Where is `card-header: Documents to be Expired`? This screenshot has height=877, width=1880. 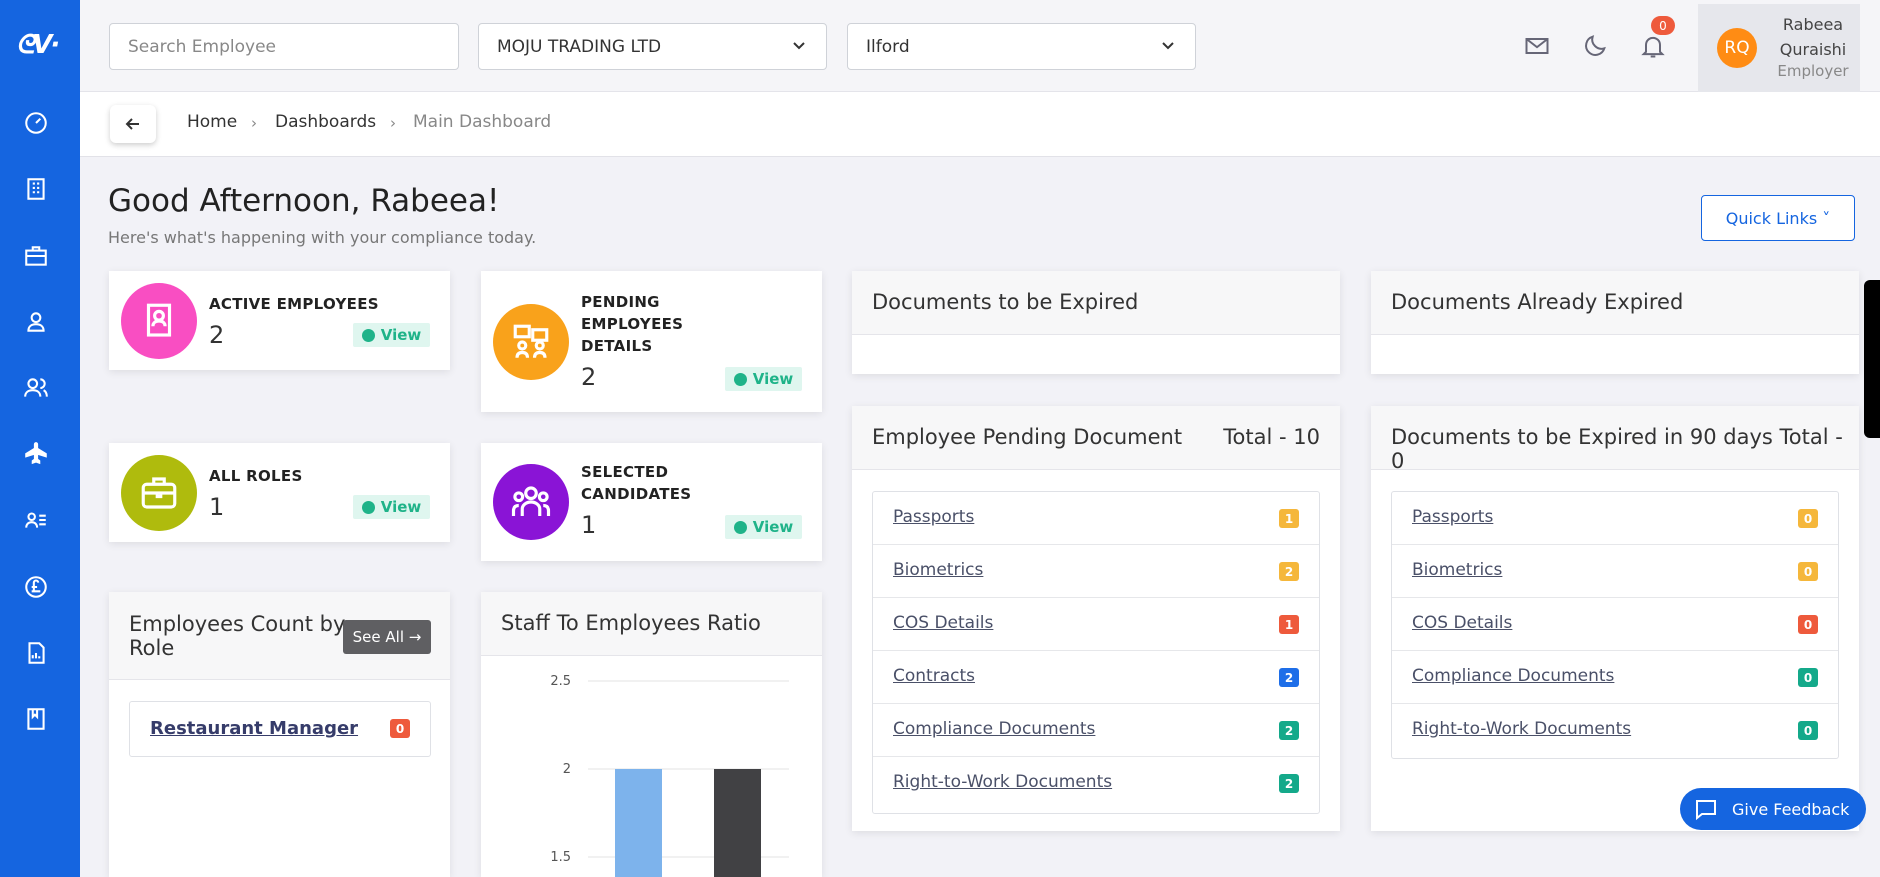
card-header: Documents to be Expired is located at coordinates (1096, 303).